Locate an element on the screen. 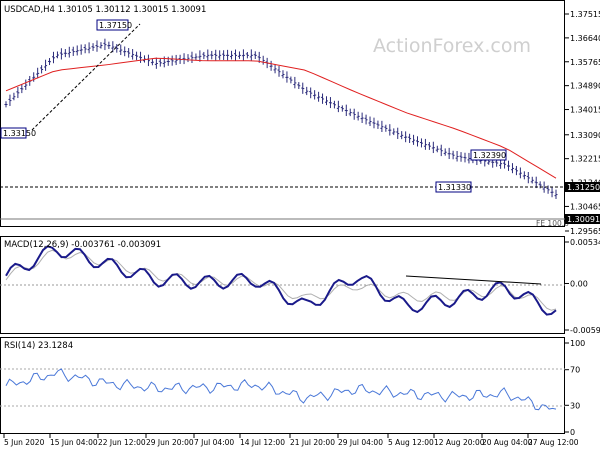 The height and width of the screenshot is (454, 600). time-tick-label: 14 Jul 12:00 is located at coordinates (262, 442).